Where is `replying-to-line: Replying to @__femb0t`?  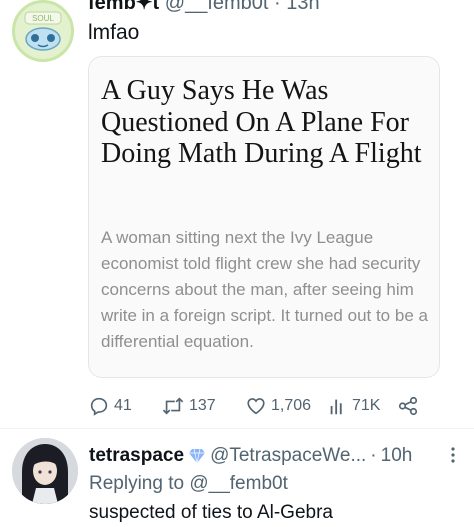
replying-to-line: Replying to @__femb0t is located at coordinates (188, 484).